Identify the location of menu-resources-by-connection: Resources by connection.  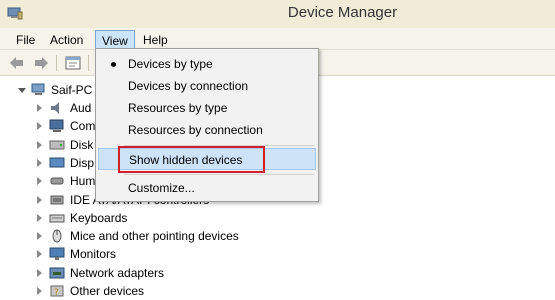
(207, 130).